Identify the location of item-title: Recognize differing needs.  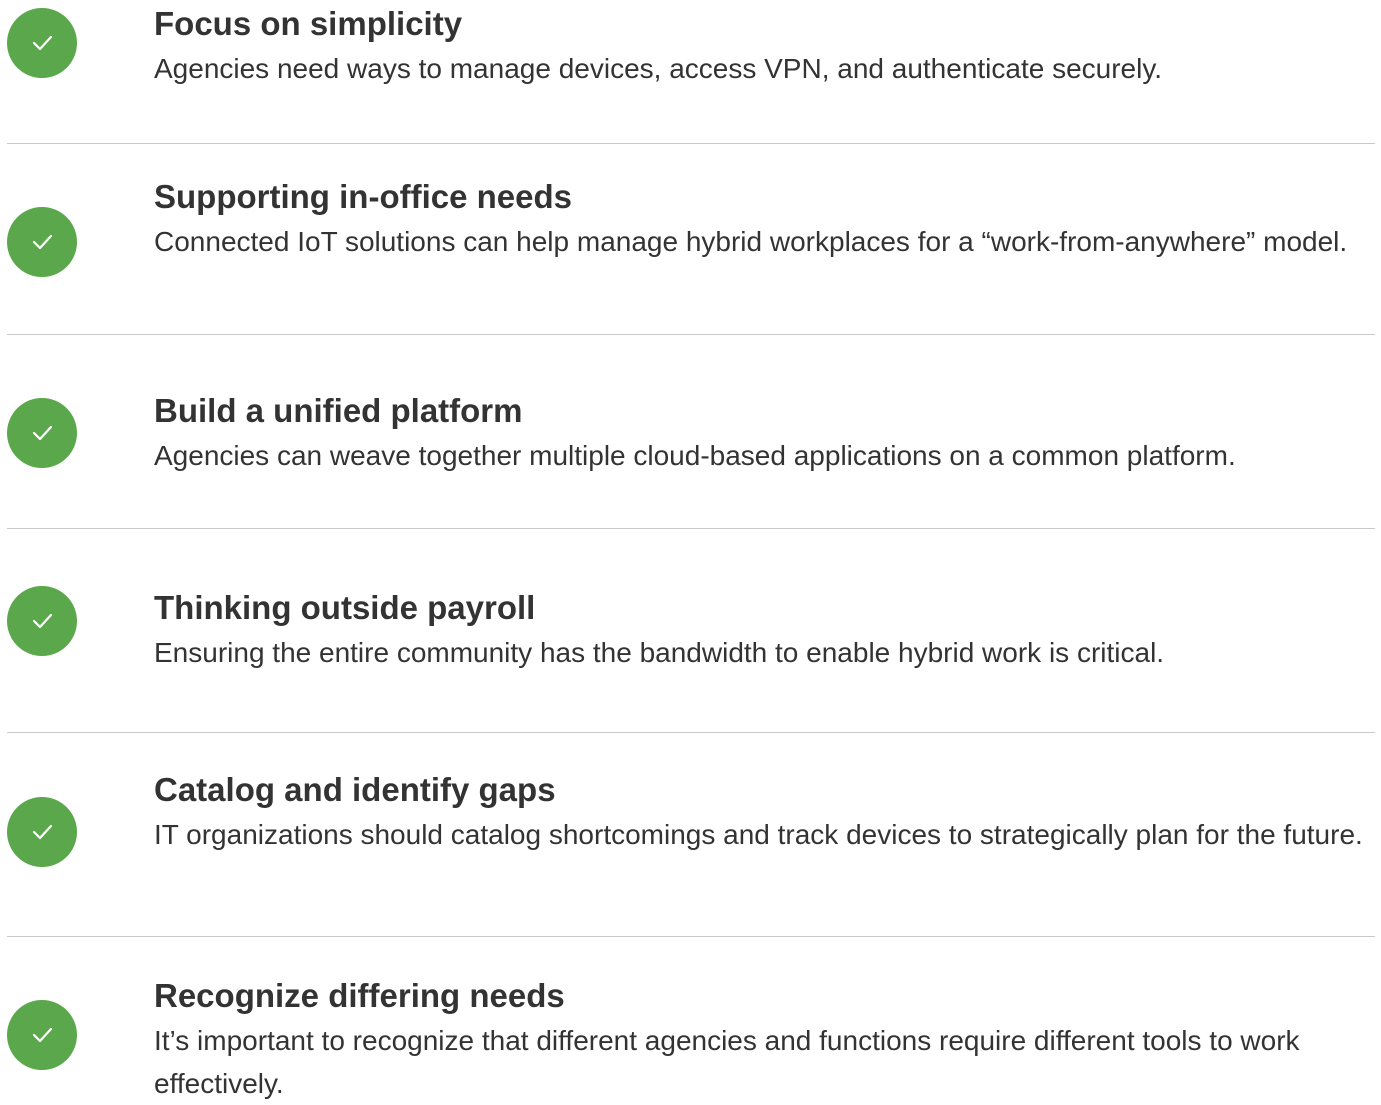
(359, 995).